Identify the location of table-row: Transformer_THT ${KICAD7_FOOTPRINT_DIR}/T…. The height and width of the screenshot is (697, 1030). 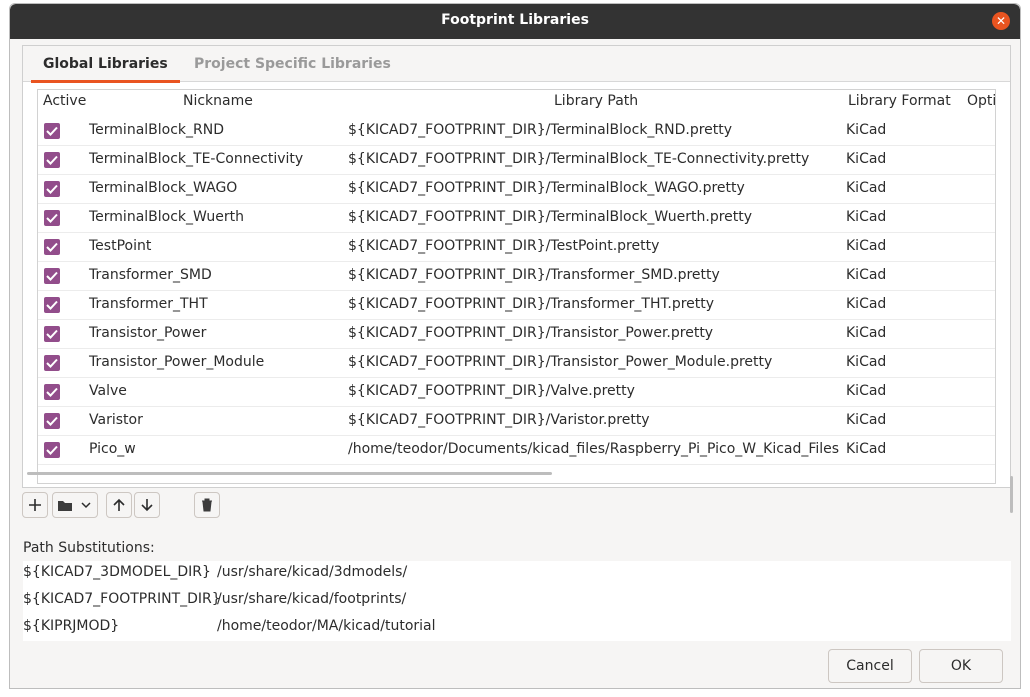
(516, 305).